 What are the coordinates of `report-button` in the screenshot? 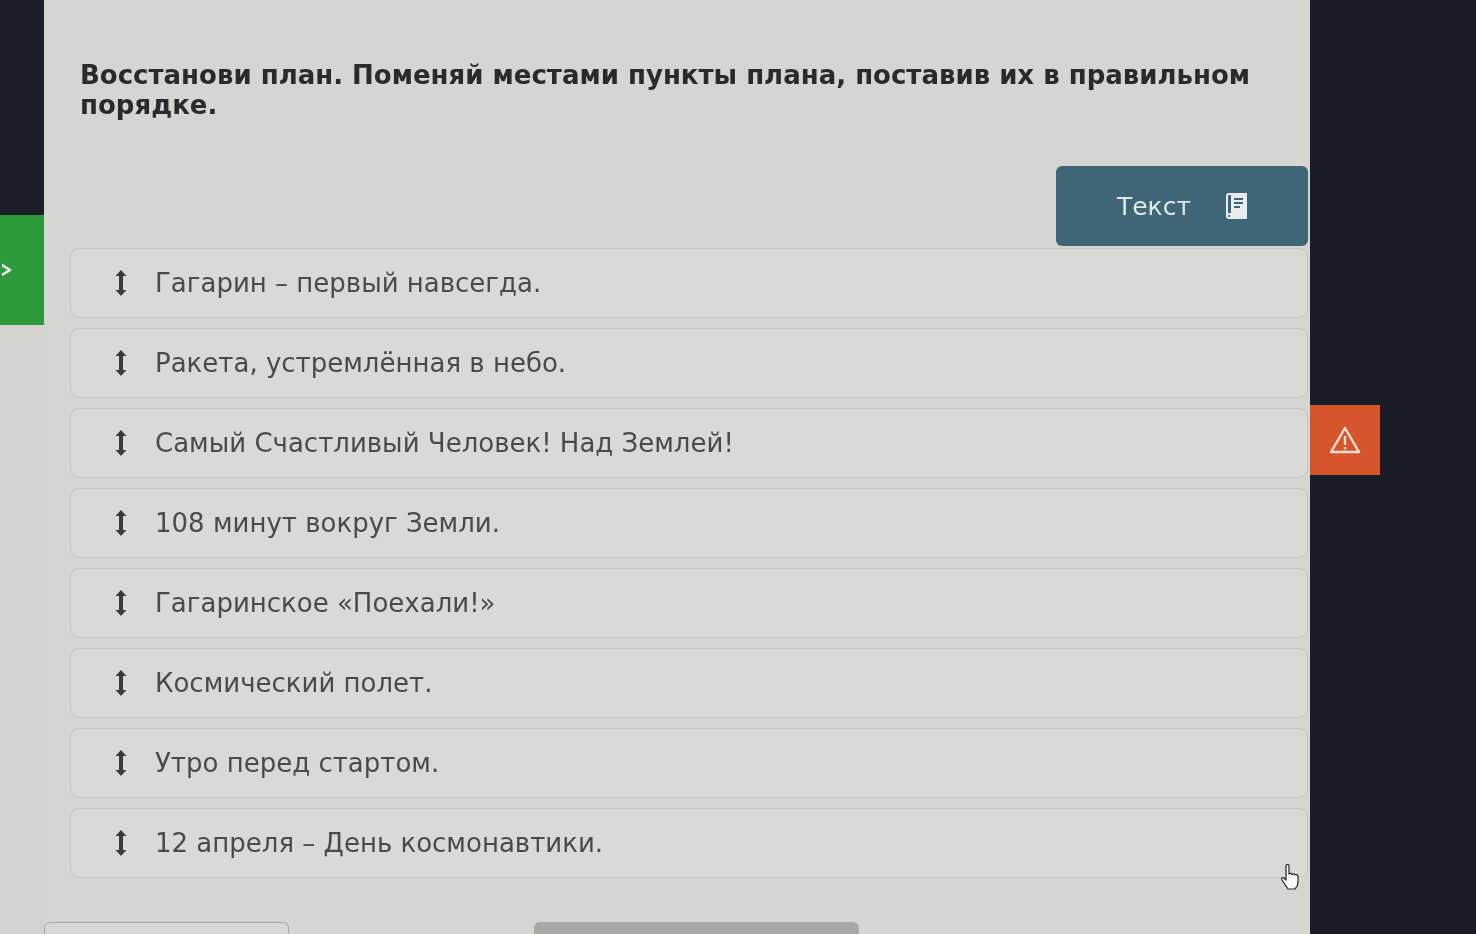 It's located at (1345, 440).